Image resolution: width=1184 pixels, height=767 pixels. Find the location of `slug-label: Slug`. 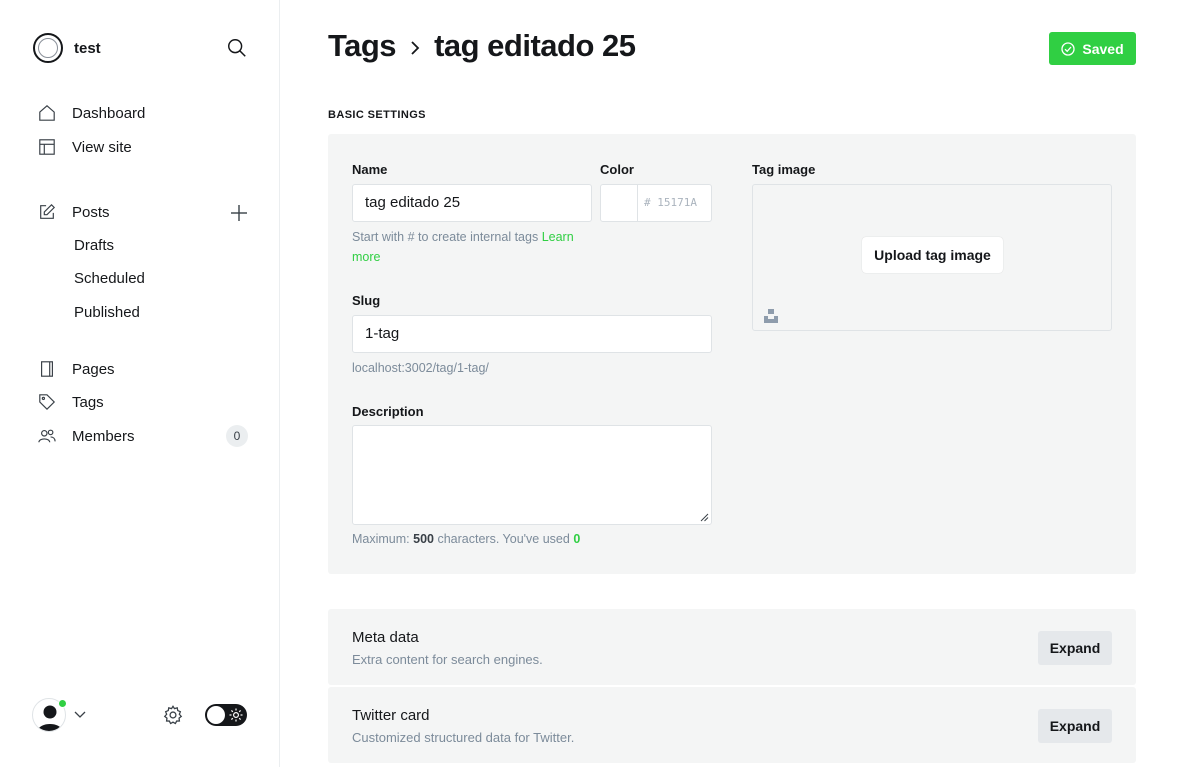

slug-label: Slug is located at coordinates (366, 300).